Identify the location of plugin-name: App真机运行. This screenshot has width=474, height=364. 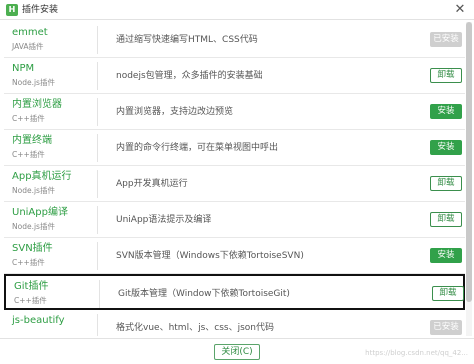
(42, 176).